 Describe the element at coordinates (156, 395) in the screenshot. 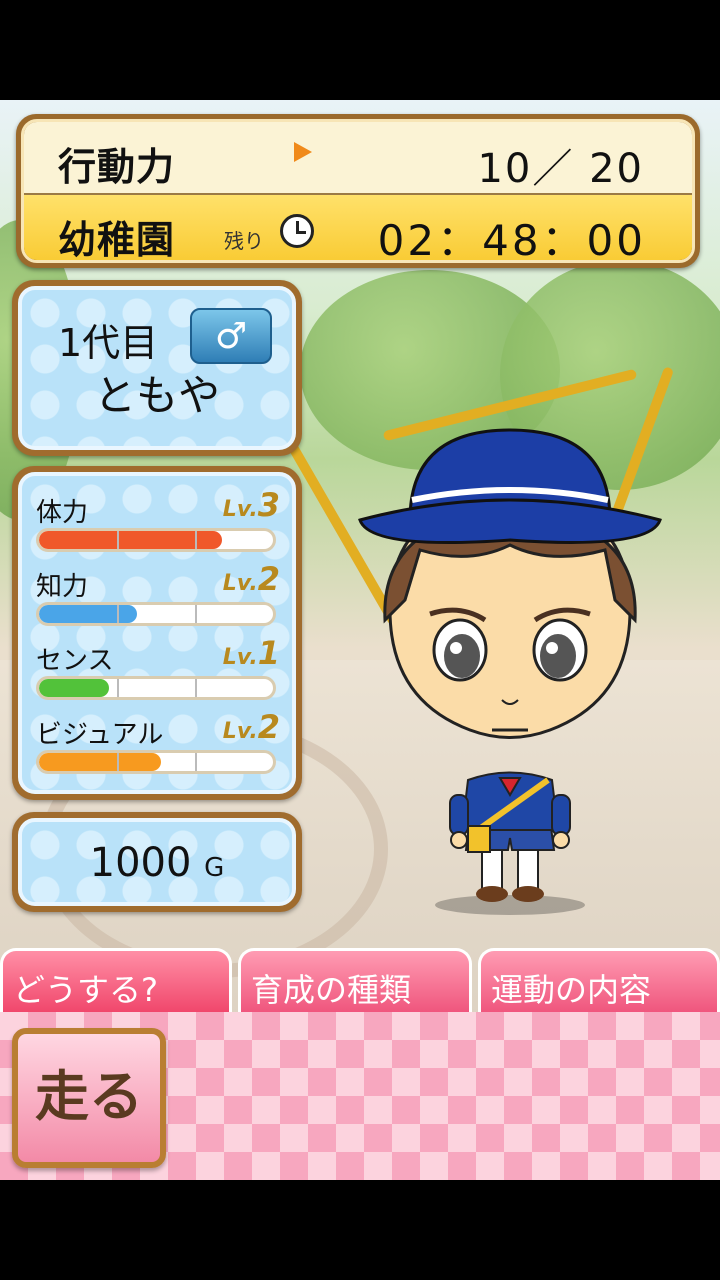

I see `character-name: ともや` at that location.